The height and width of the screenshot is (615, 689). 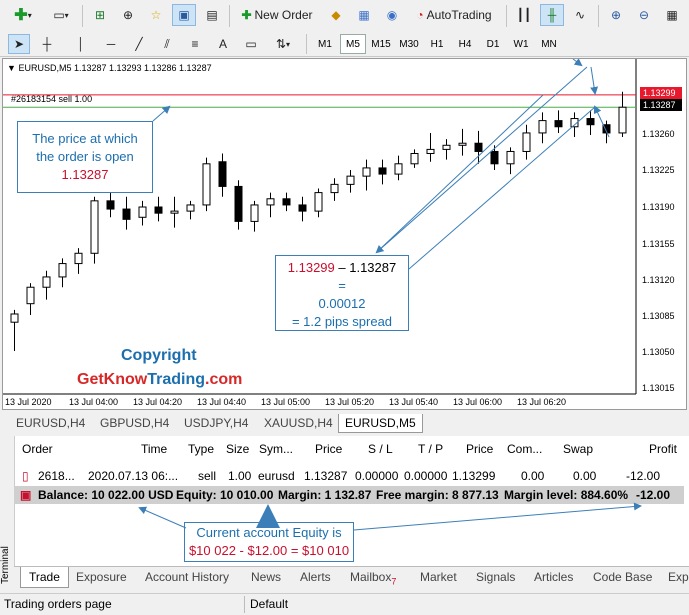 What do you see at coordinates (11, 68) in the screenshot?
I see `chart-menu-triangle-icon: ▼` at bounding box center [11, 68].